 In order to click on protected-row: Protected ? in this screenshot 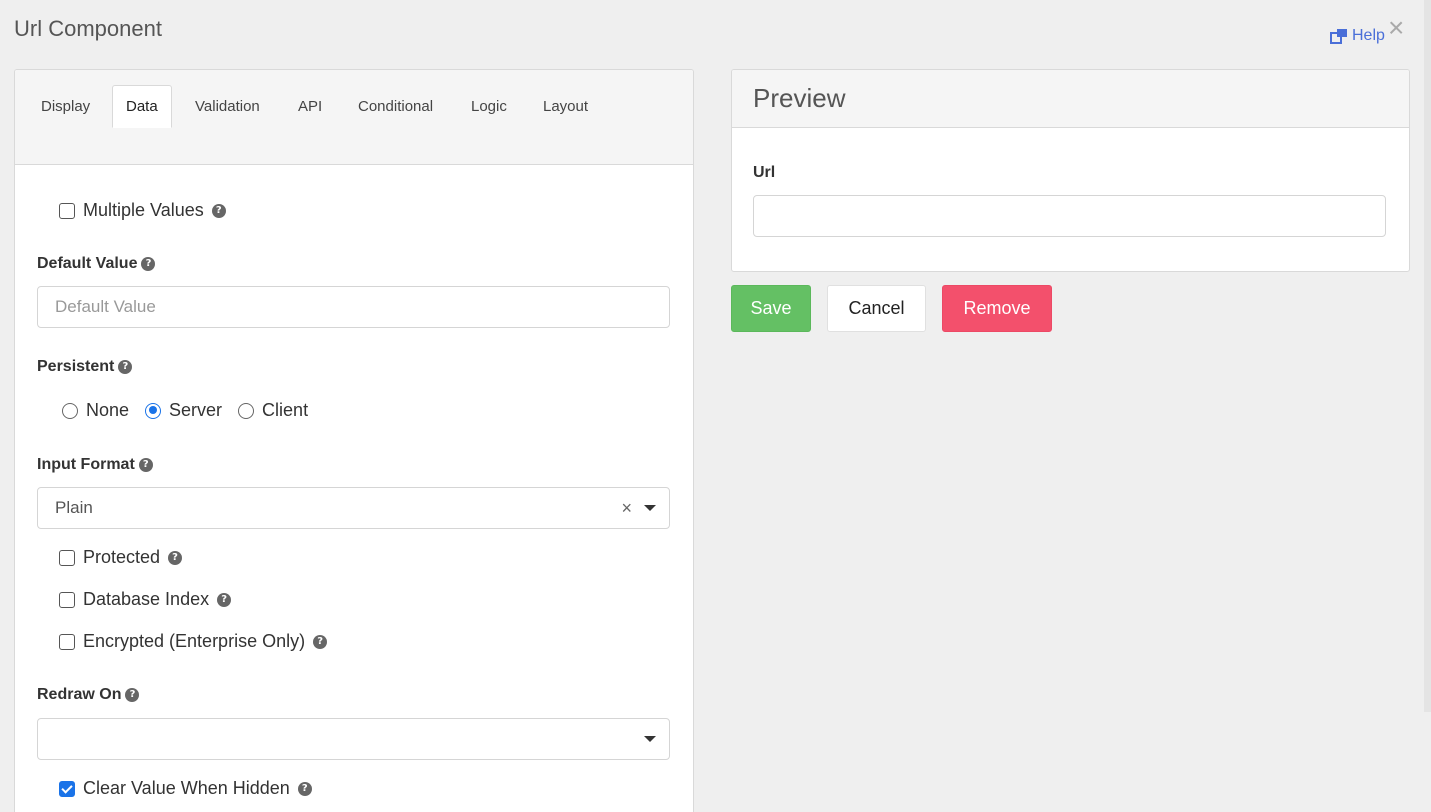, I will do `click(121, 557)`.